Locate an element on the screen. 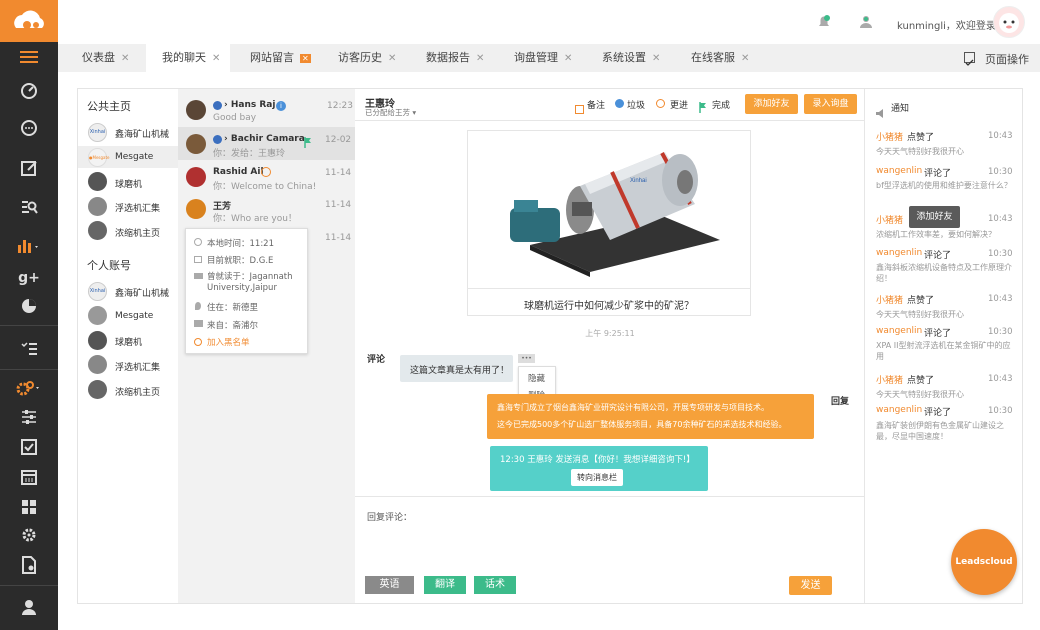  add-friend-button: 添加好友 is located at coordinates (771, 104).